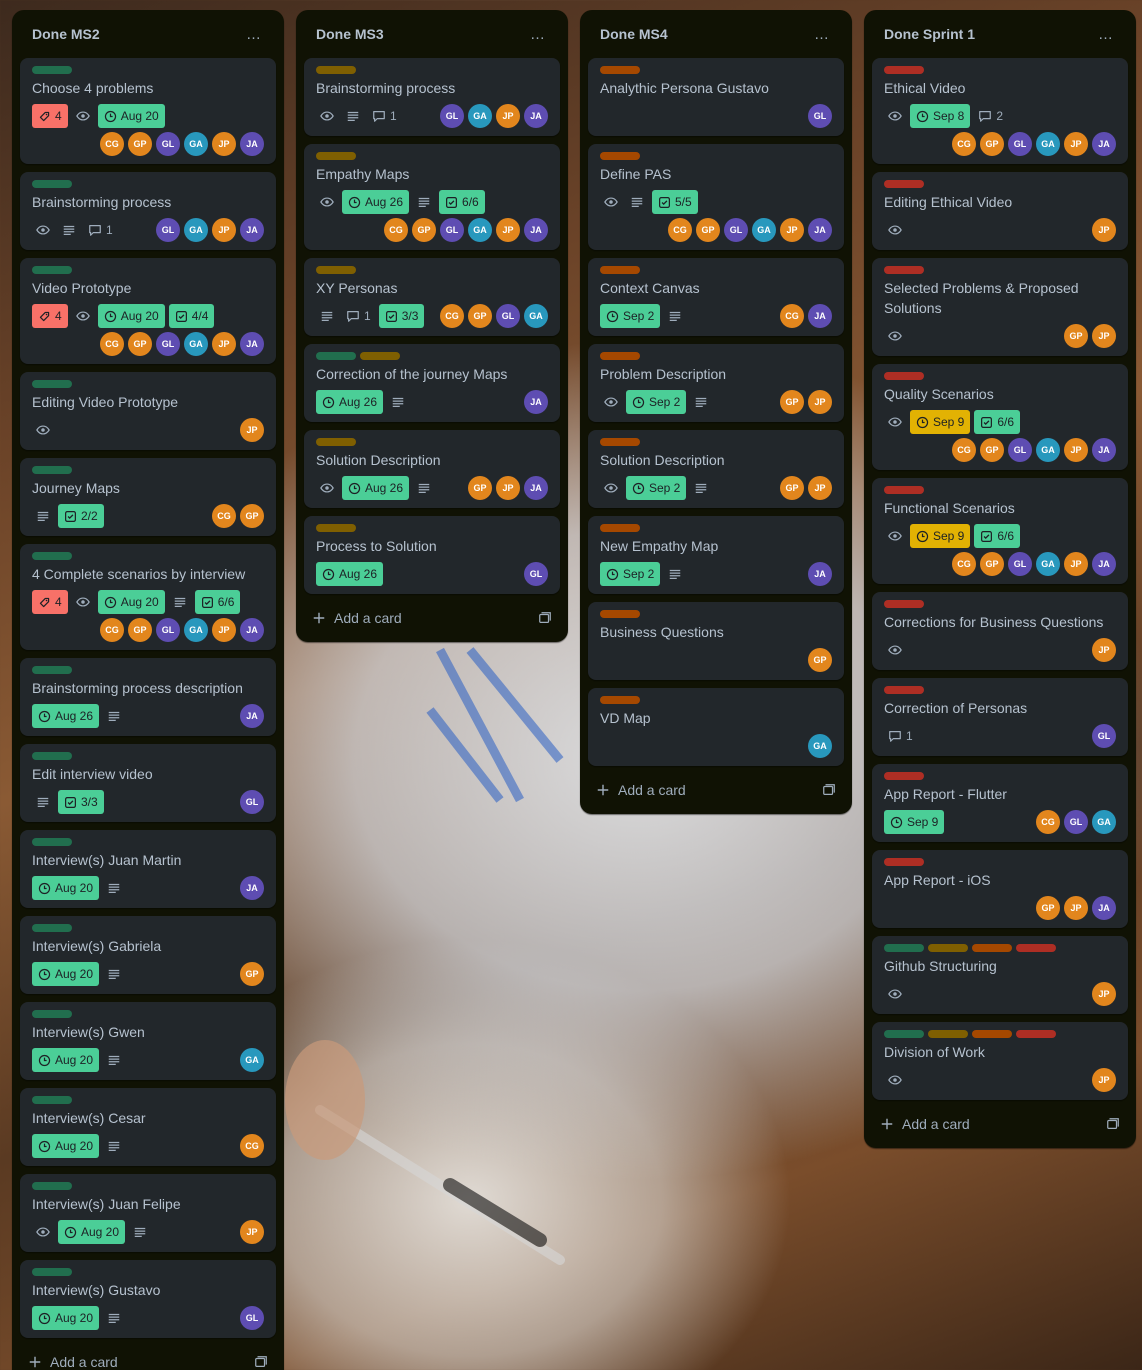 This screenshot has height=1370, width=1142. Describe the element at coordinates (716, 297) in the screenshot. I see `card: Context Canvas Sep 2 CG JA` at that location.